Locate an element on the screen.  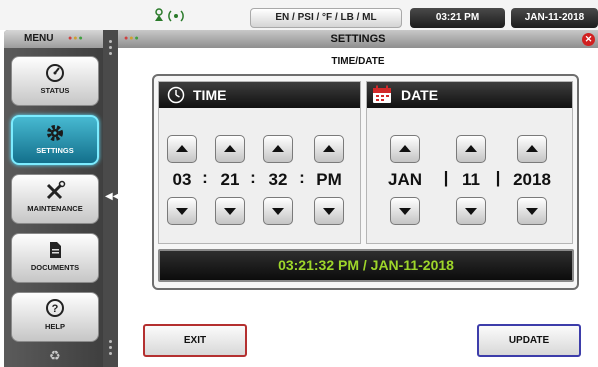
sidebar-item-label: MAINTENANCE is located at coordinates (55, 208).